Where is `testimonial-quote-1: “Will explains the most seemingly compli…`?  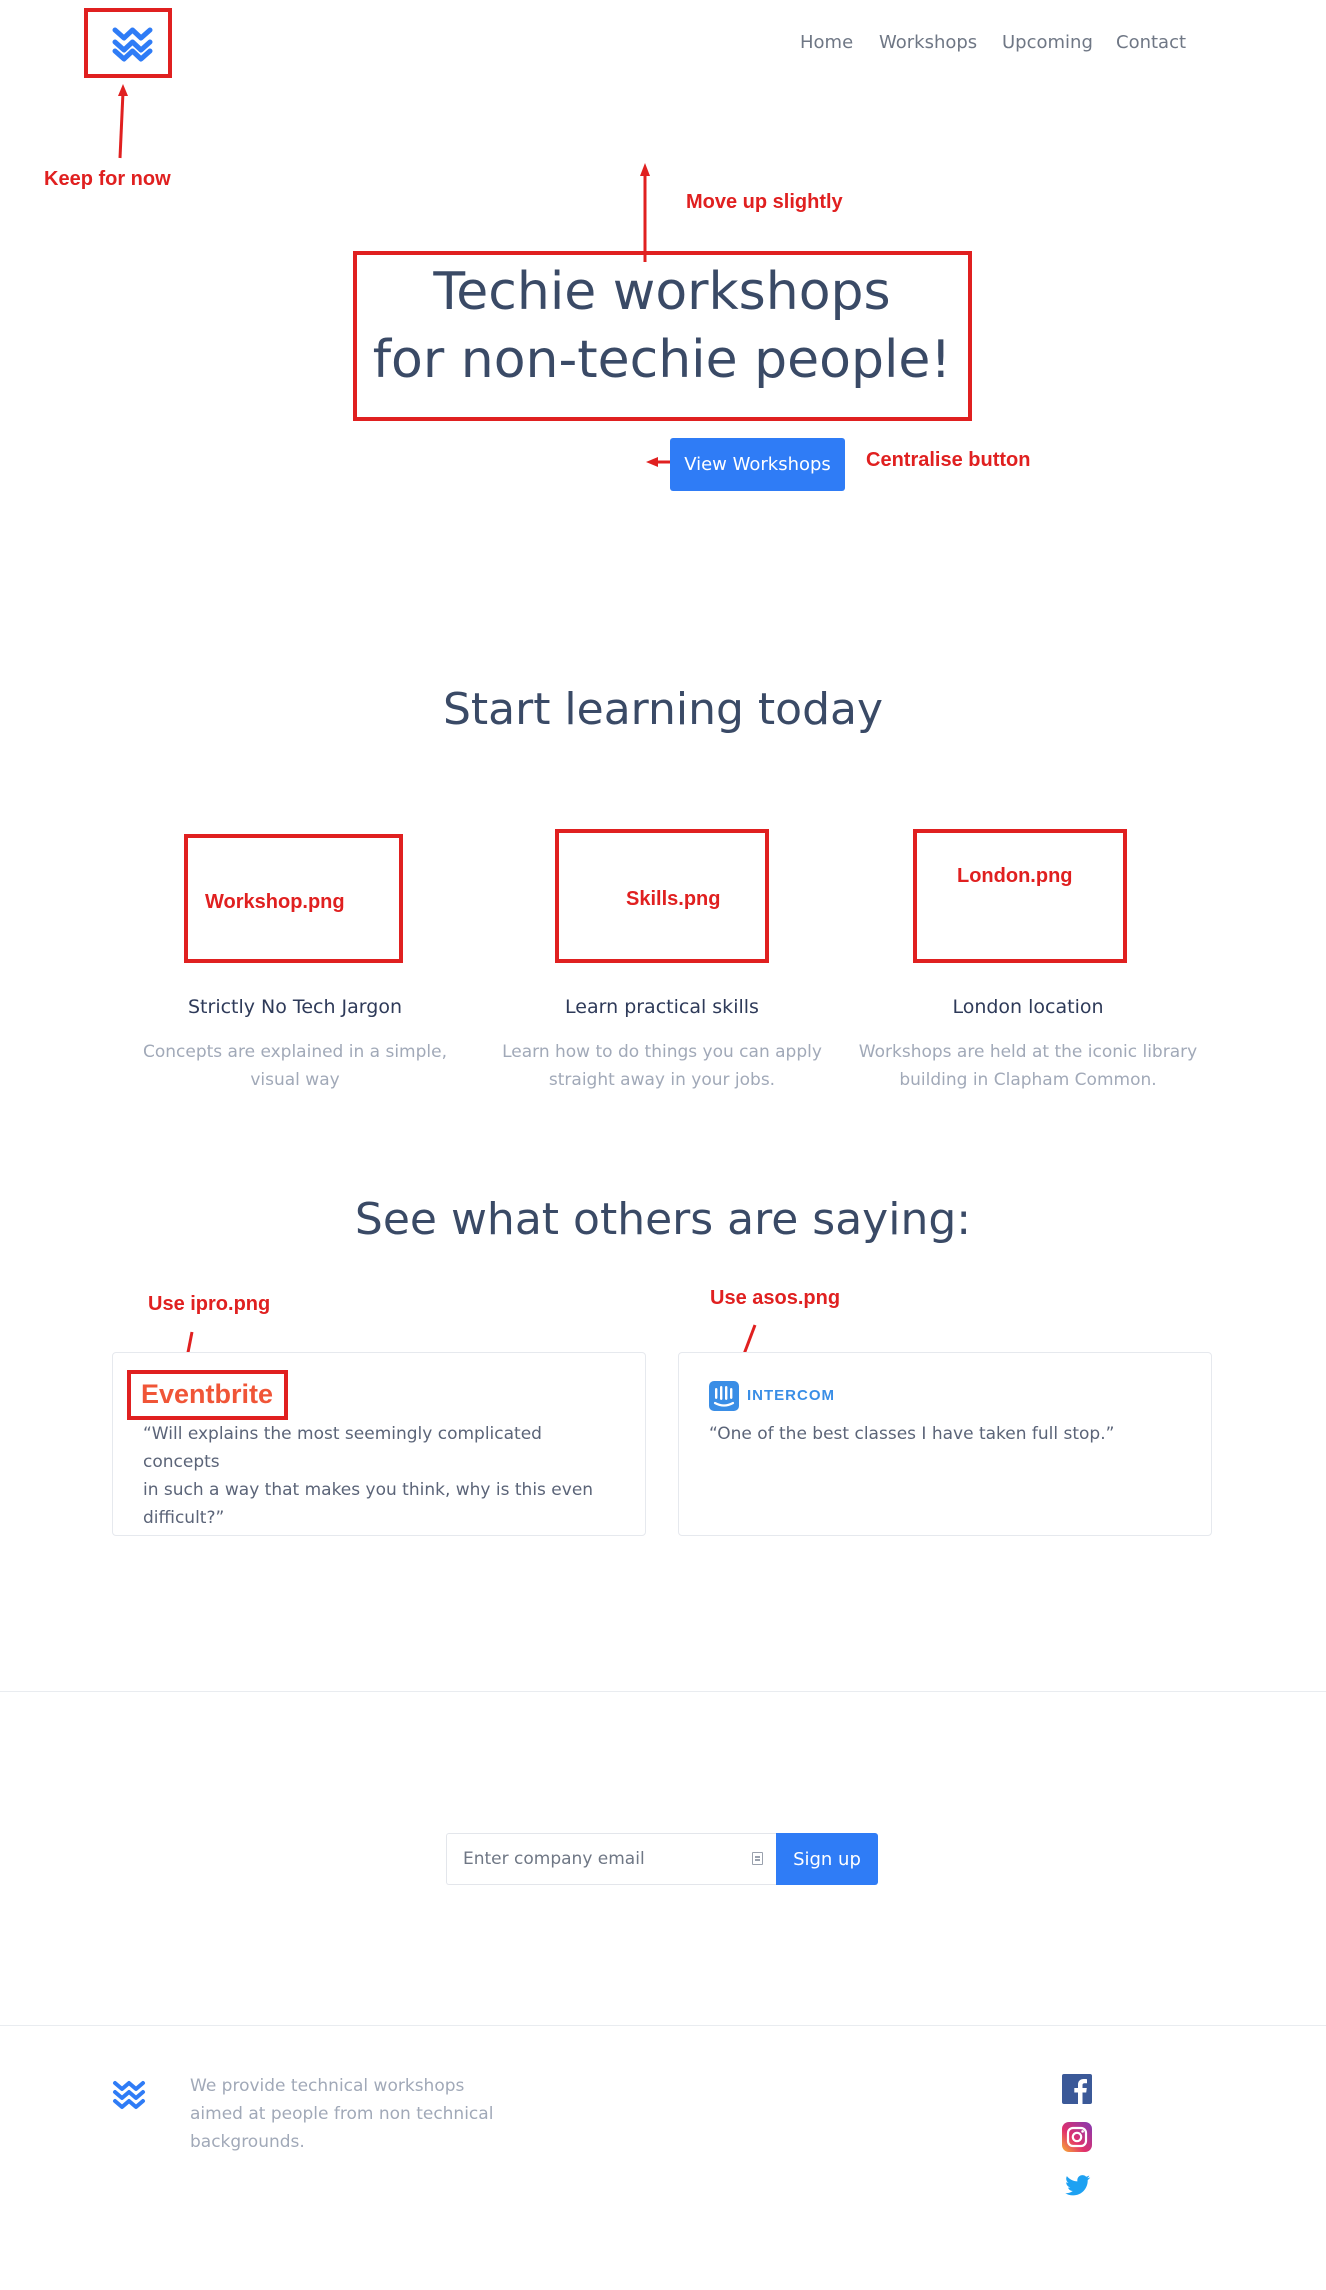
testimonial-quote-1: “Will explains the most seemingly compli… is located at coordinates (383, 1476).